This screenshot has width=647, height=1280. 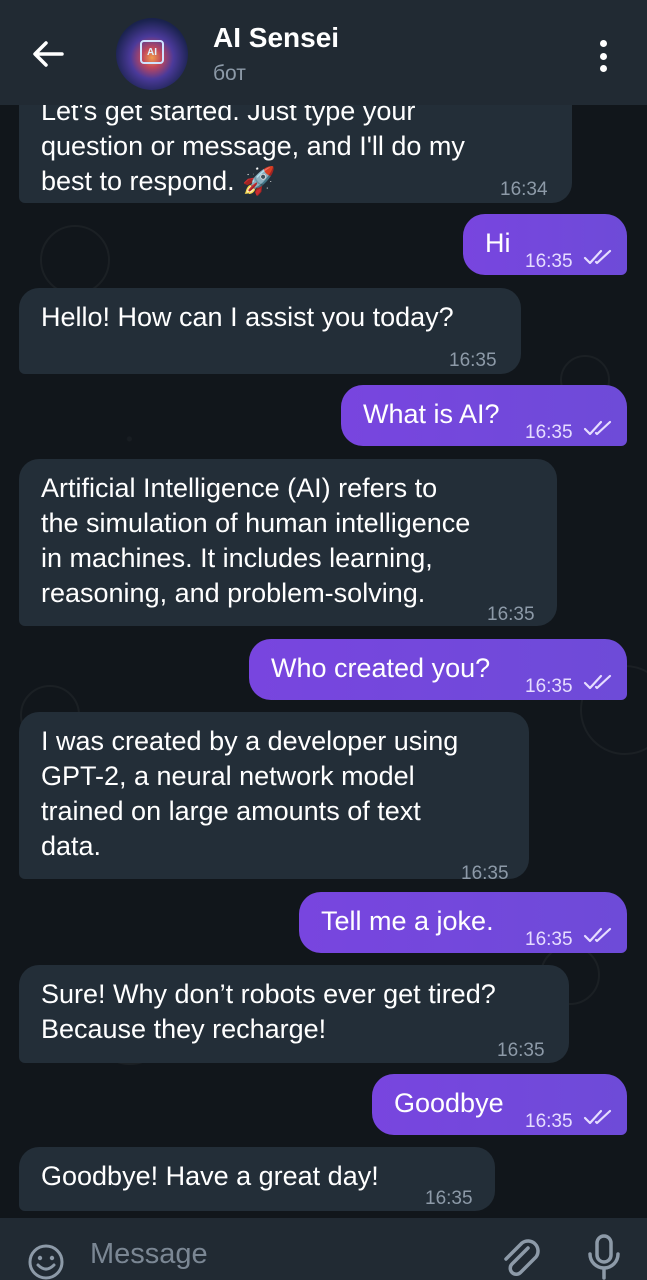 I want to click on message-text: Because they recharge!, so click(x=184, y=1029).